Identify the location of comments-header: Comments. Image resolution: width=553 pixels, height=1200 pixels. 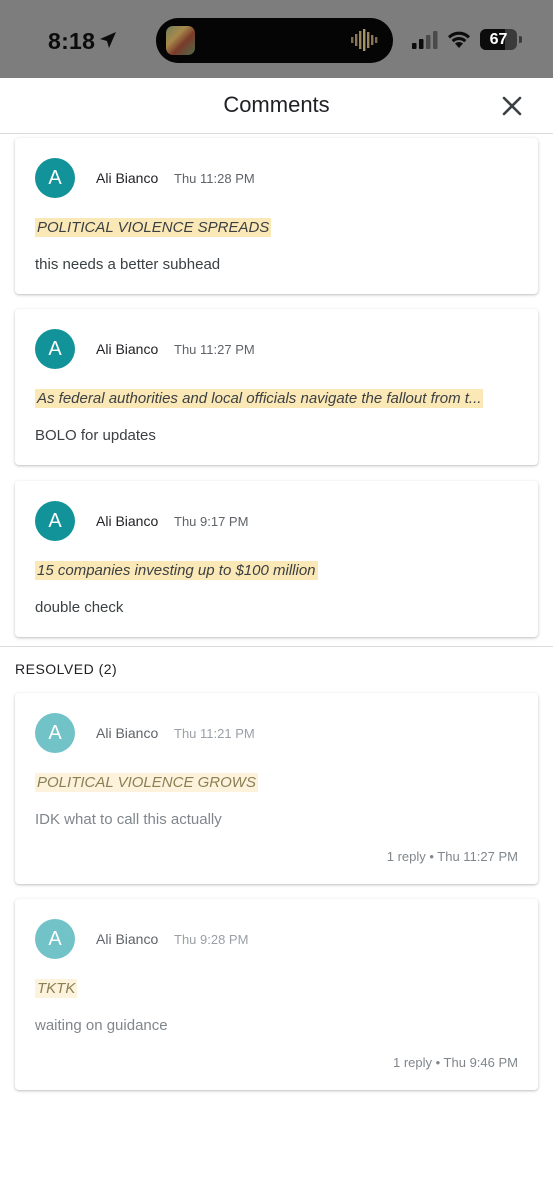
(276, 106).